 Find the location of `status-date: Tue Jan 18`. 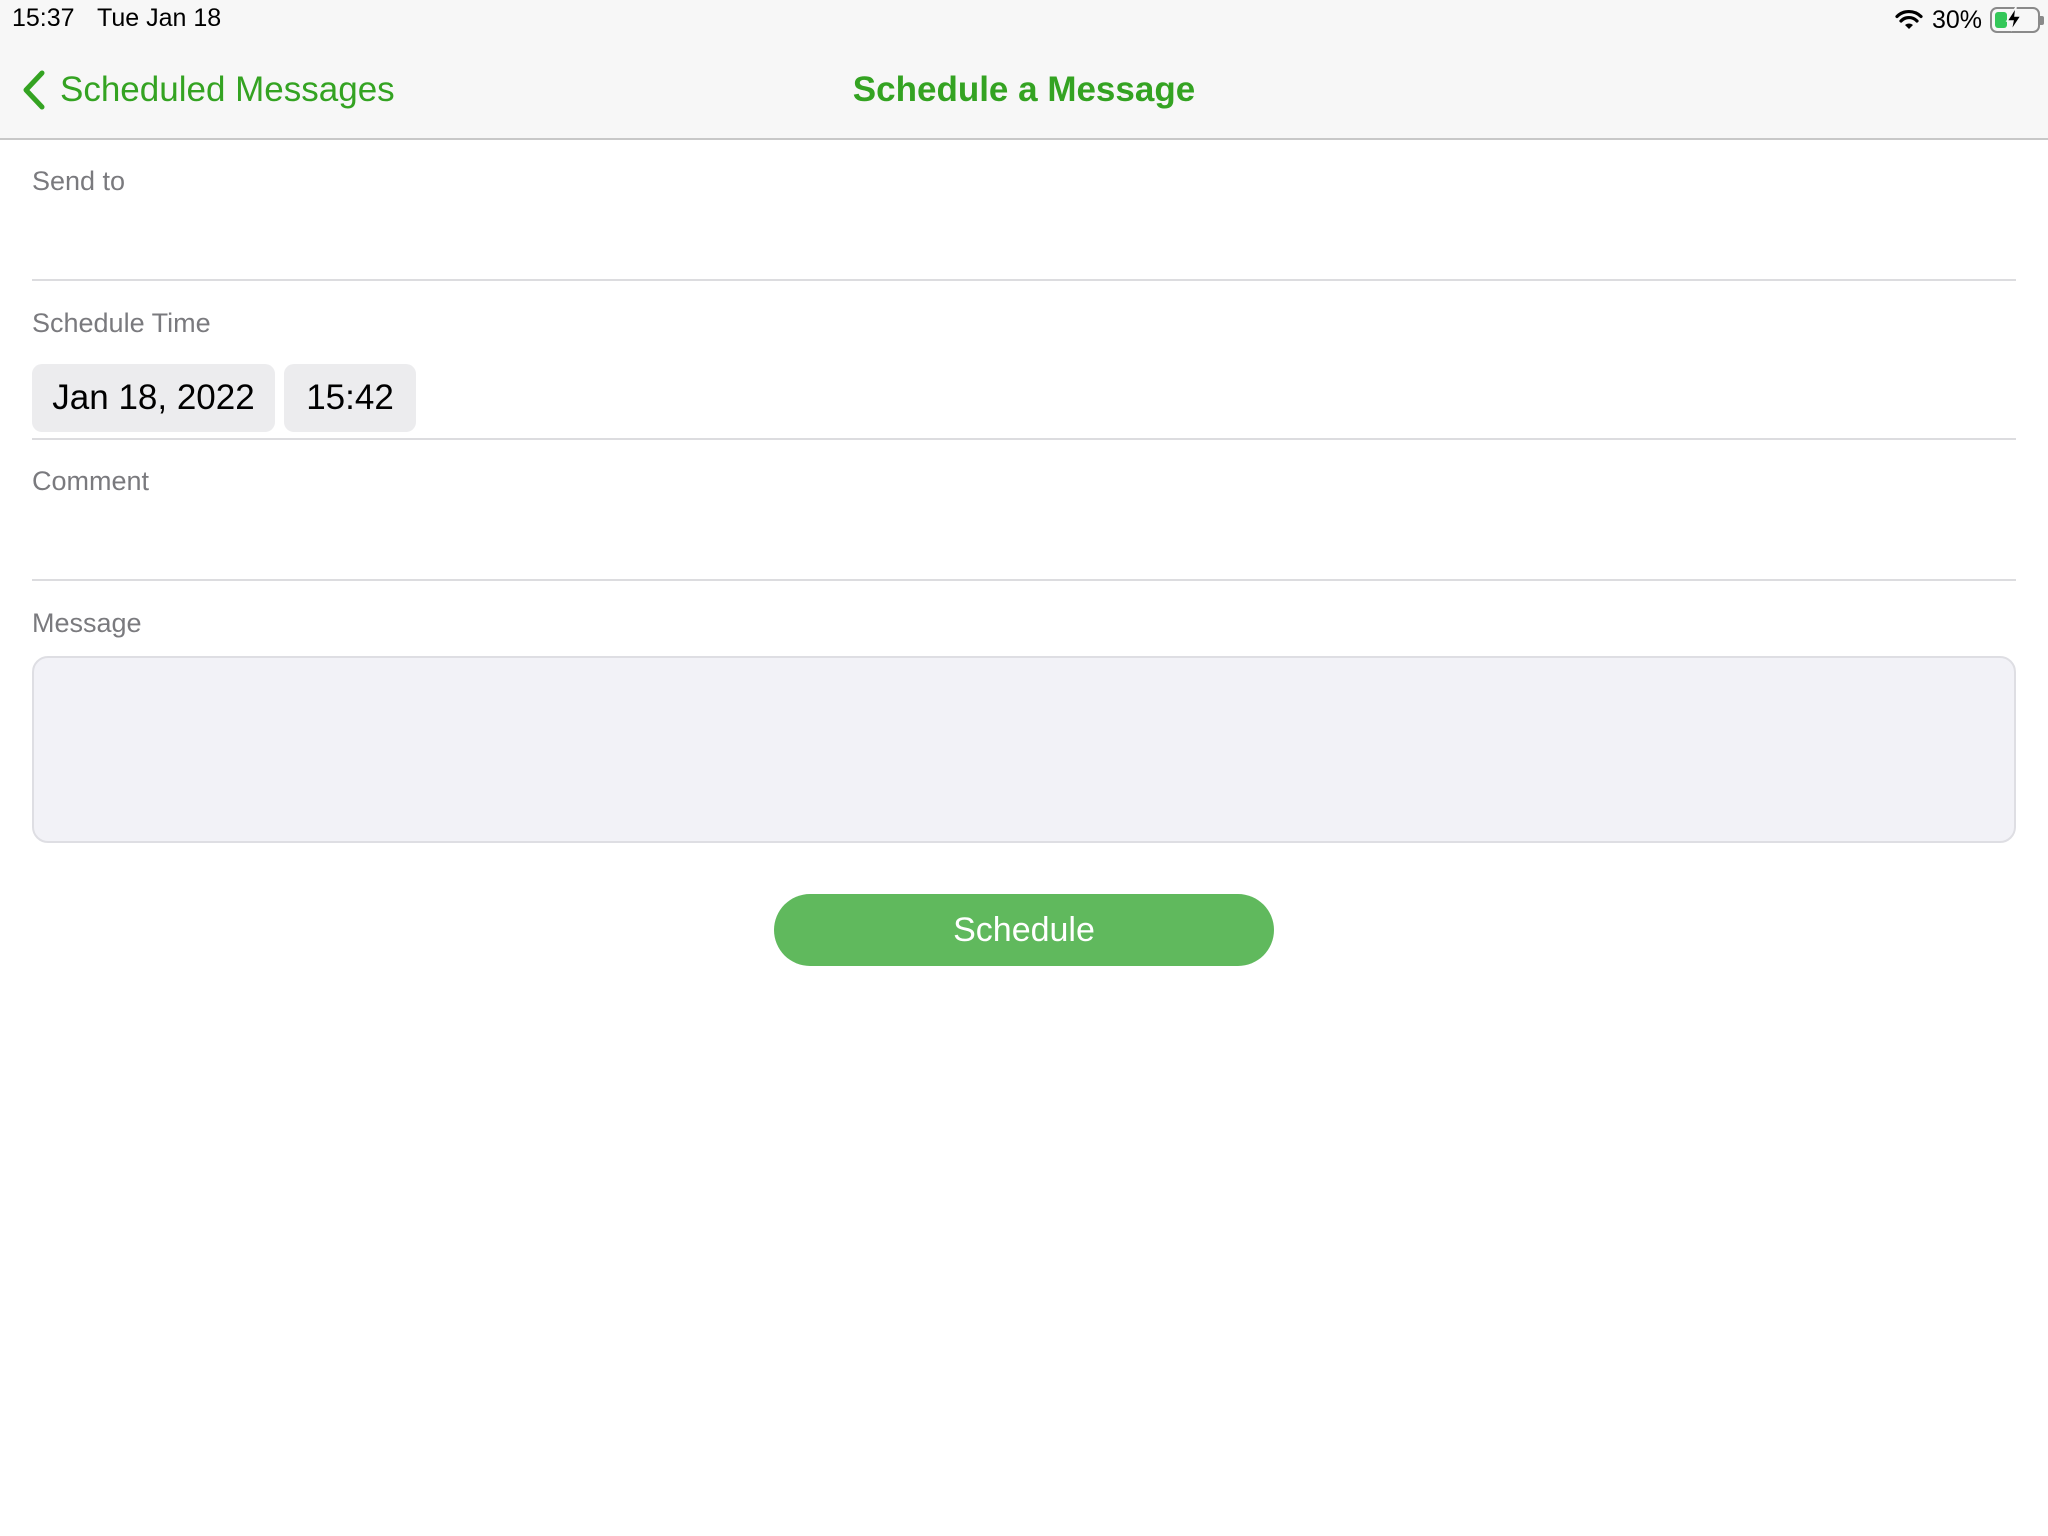

status-date: Tue Jan 18 is located at coordinates (159, 18).